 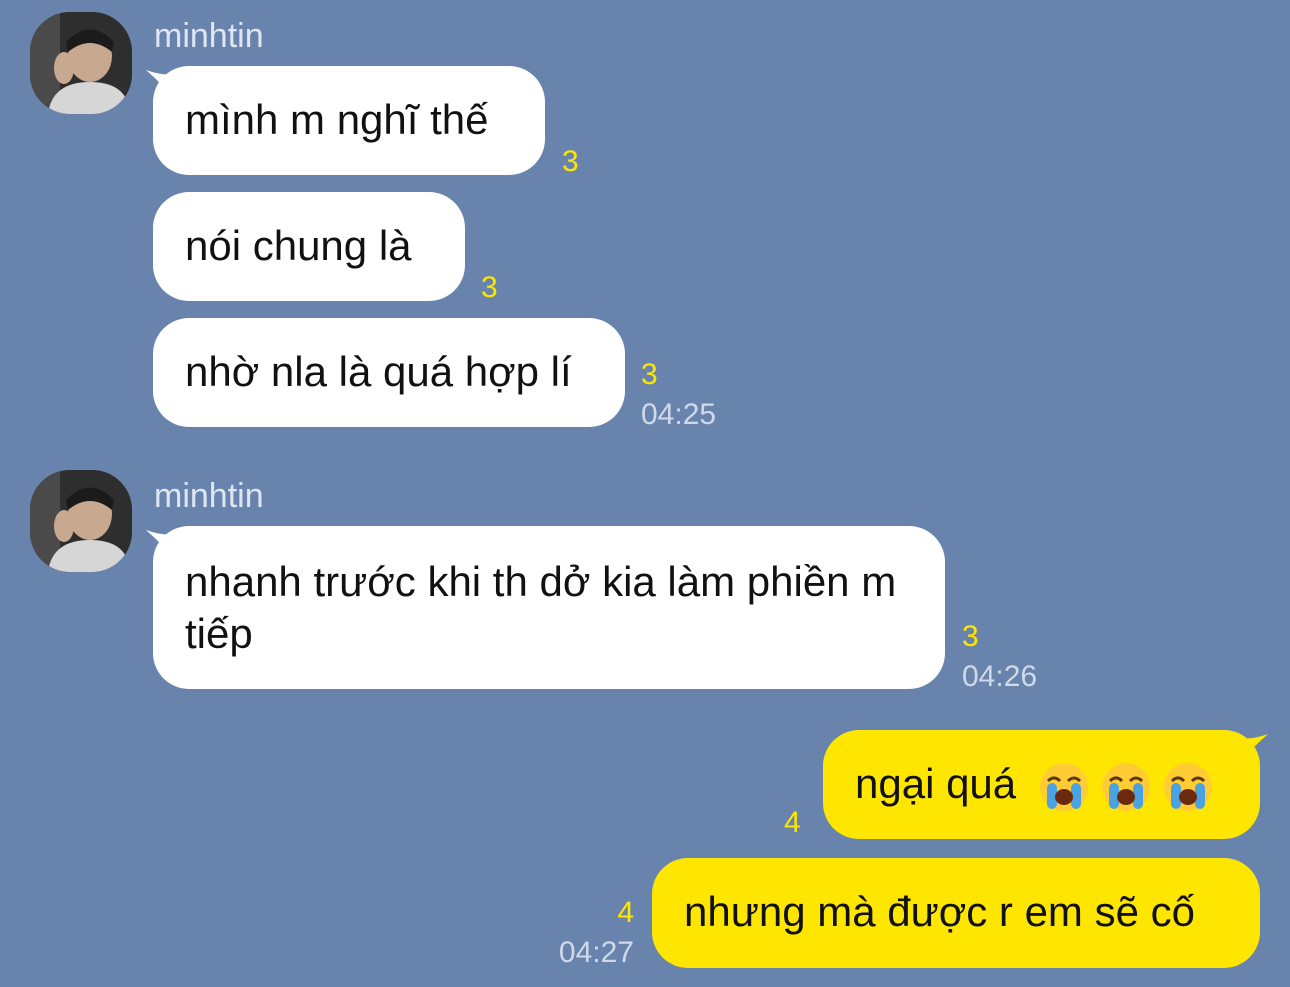 What do you see at coordinates (298, 245) in the screenshot?
I see `message-text: nói chung là` at bounding box center [298, 245].